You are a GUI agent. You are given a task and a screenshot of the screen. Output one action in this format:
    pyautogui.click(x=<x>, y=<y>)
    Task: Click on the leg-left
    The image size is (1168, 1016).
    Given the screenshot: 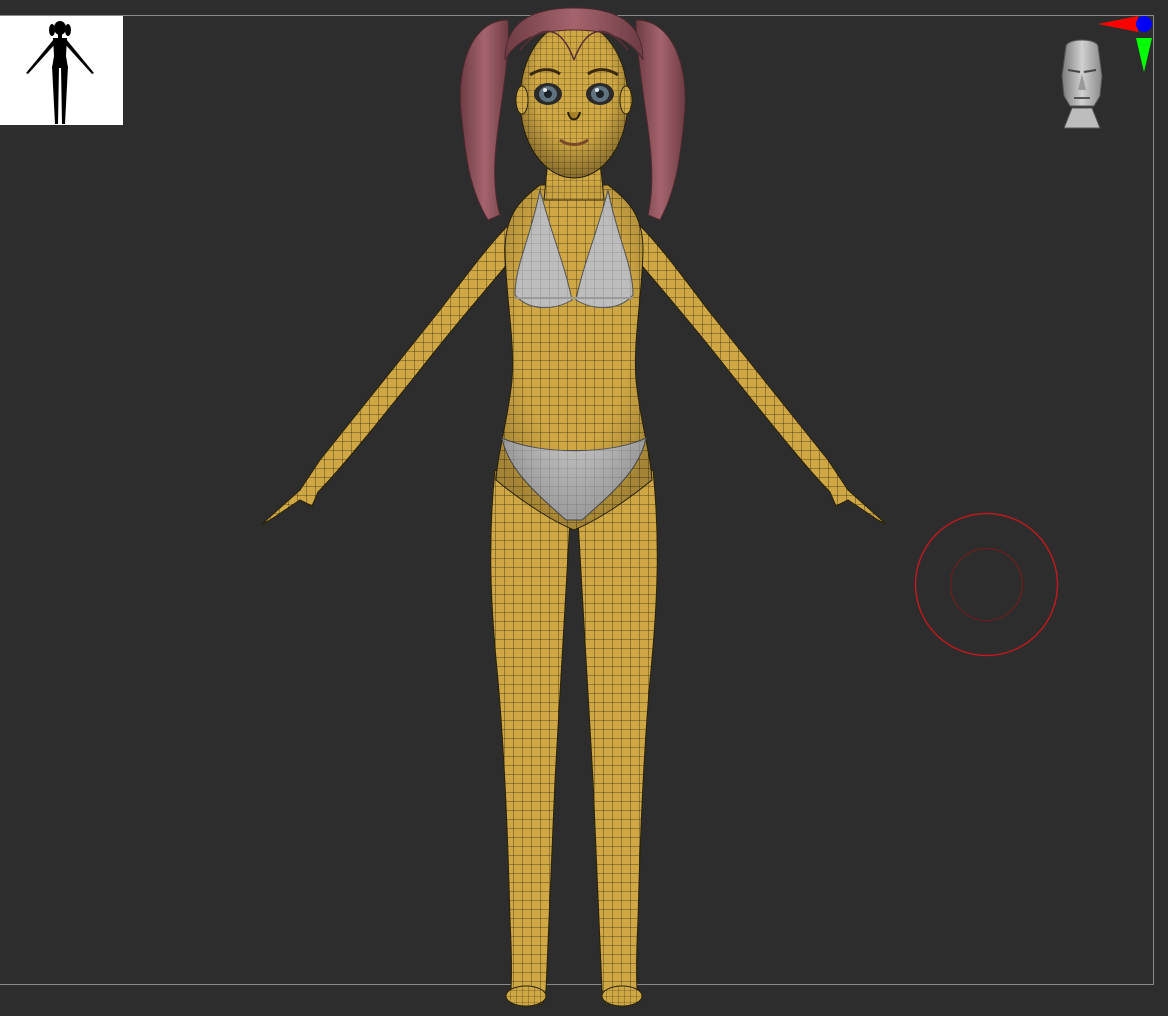 What is the action you would take?
    pyautogui.click(x=530, y=737)
    